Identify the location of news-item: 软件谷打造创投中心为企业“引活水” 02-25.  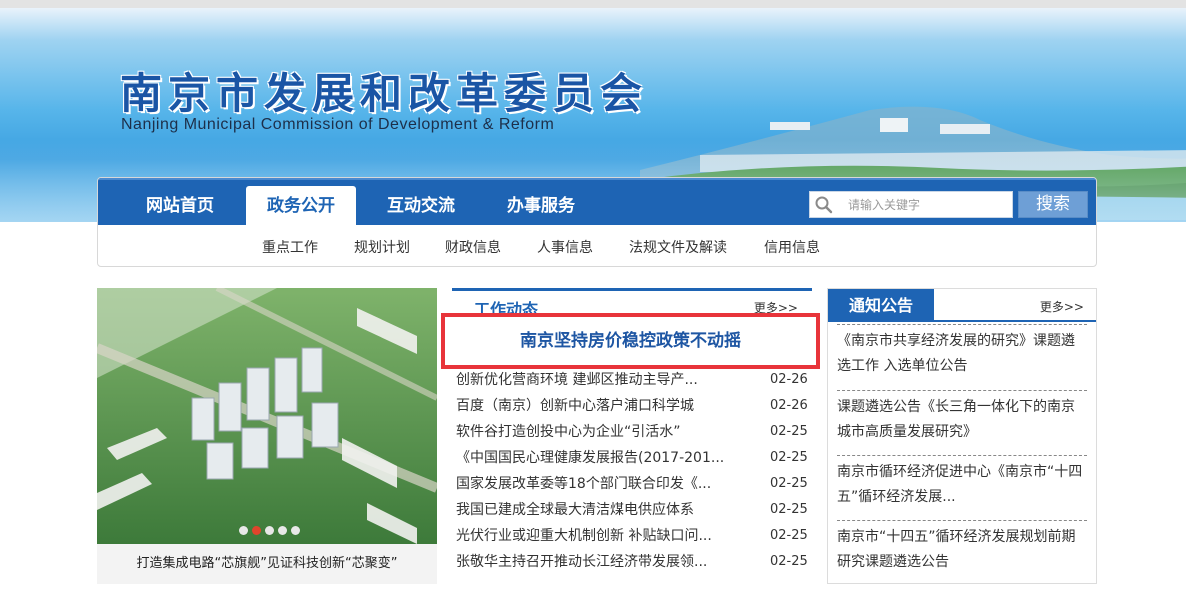
(632, 432).